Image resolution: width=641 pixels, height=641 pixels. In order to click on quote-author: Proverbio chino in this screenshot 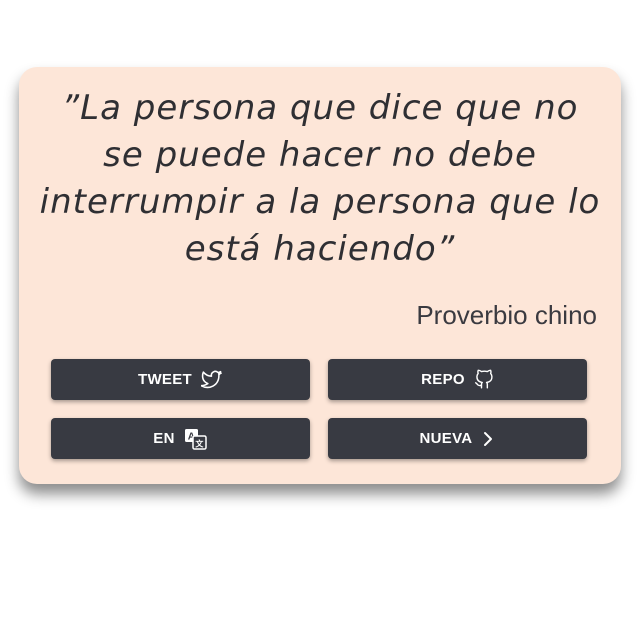, I will do `click(506, 315)`.